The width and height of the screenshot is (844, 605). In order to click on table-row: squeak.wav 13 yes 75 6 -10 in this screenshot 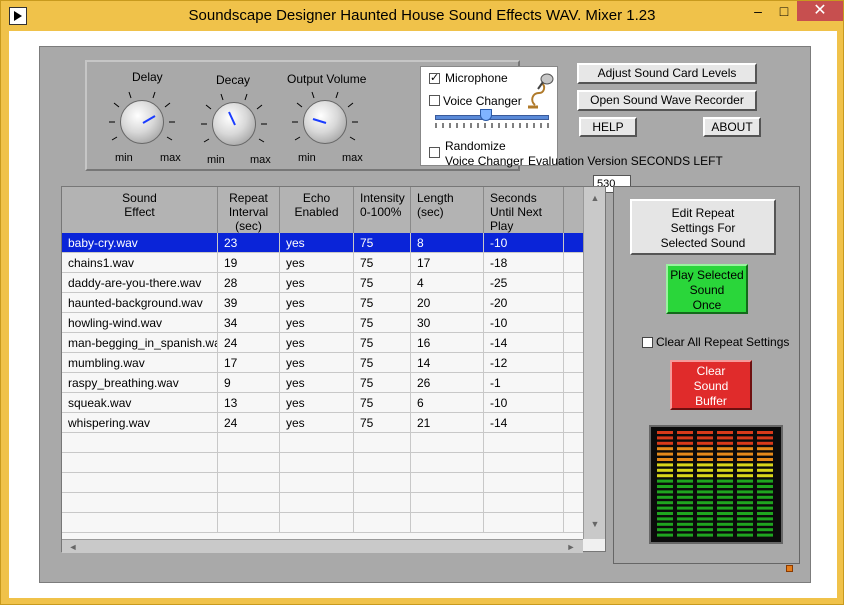, I will do `click(322, 403)`.